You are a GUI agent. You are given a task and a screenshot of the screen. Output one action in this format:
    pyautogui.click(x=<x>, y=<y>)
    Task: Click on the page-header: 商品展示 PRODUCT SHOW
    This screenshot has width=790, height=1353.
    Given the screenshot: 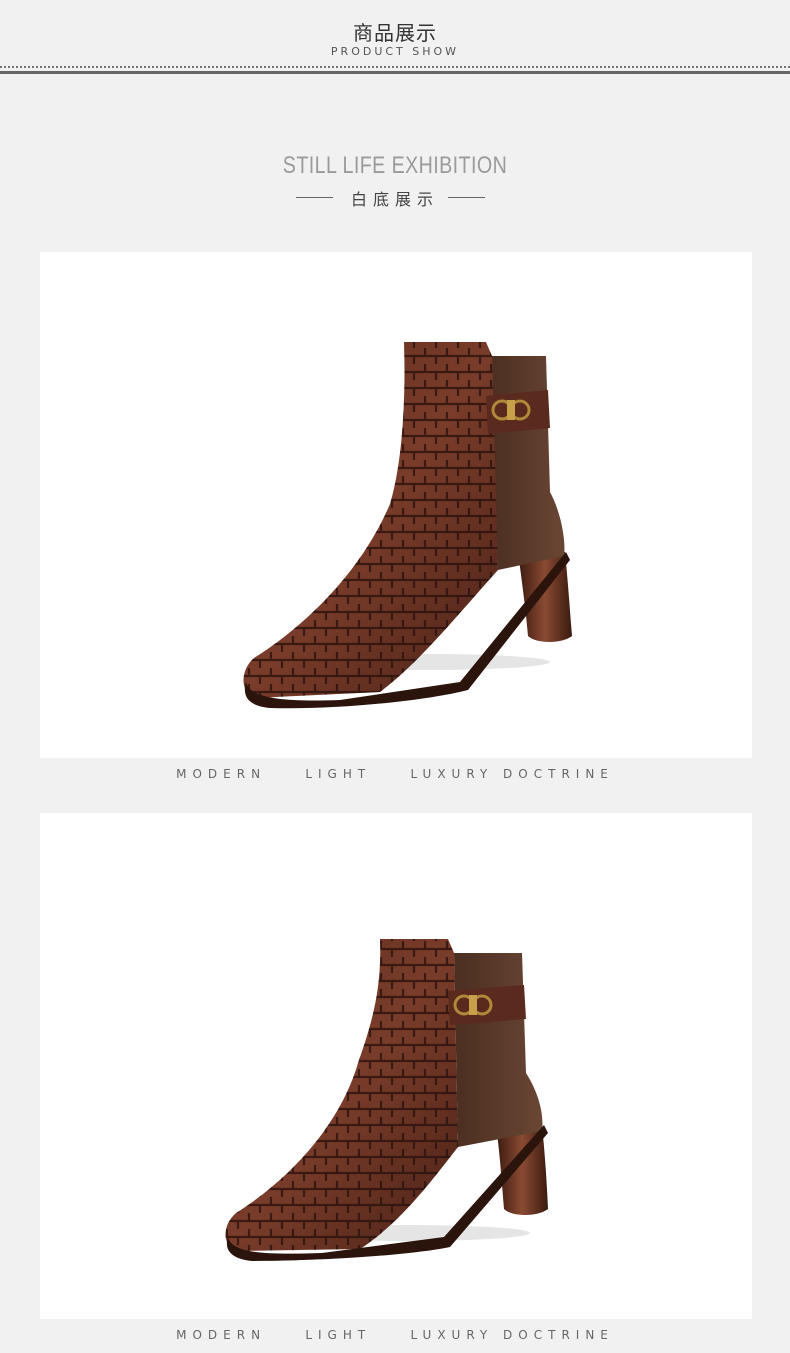 What is the action you would take?
    pyautogui.click(x=395, y=38)
    